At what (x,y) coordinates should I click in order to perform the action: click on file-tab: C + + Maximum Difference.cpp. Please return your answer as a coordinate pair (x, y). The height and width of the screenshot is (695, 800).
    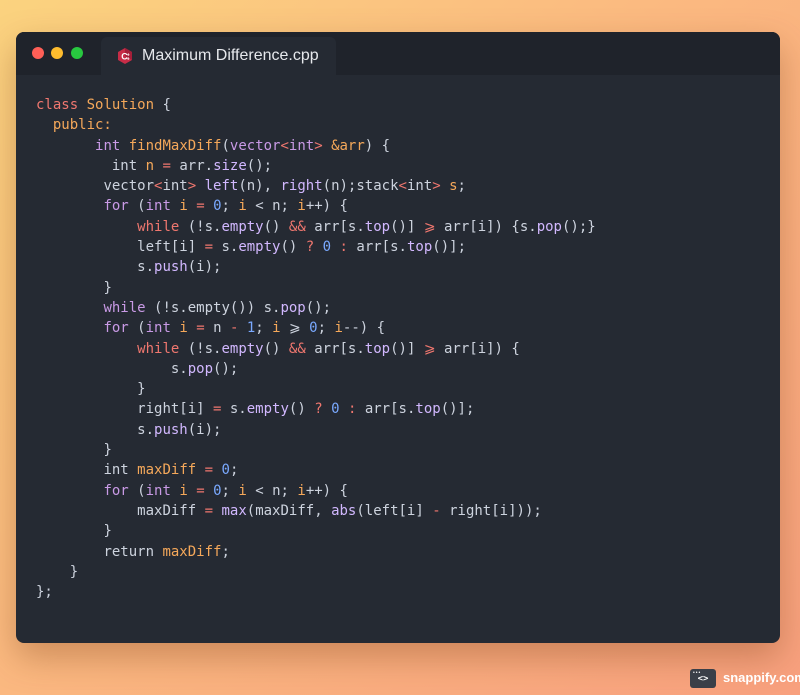
    Looking at the image, I should click on (218, 56).